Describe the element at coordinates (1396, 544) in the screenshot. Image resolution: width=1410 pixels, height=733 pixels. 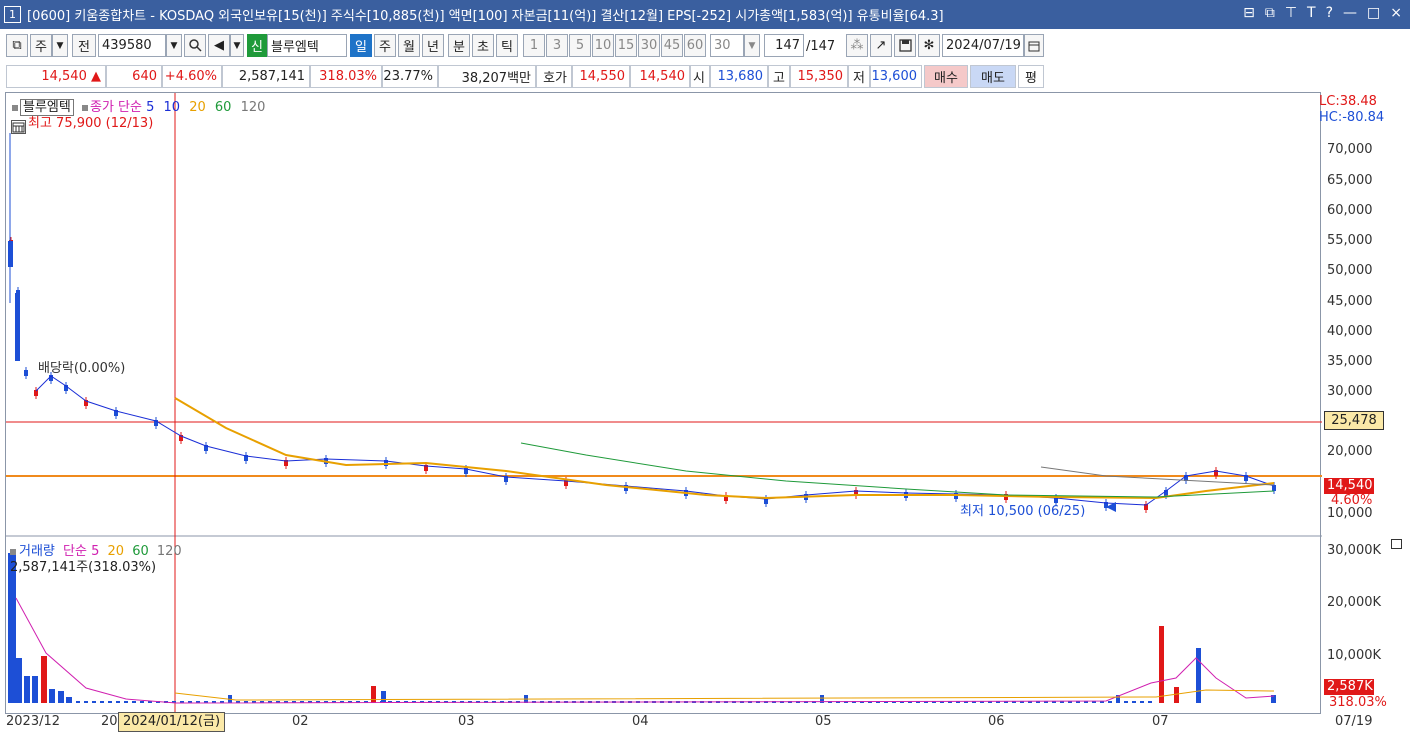
I see `panel-collapse-icon` at that location.